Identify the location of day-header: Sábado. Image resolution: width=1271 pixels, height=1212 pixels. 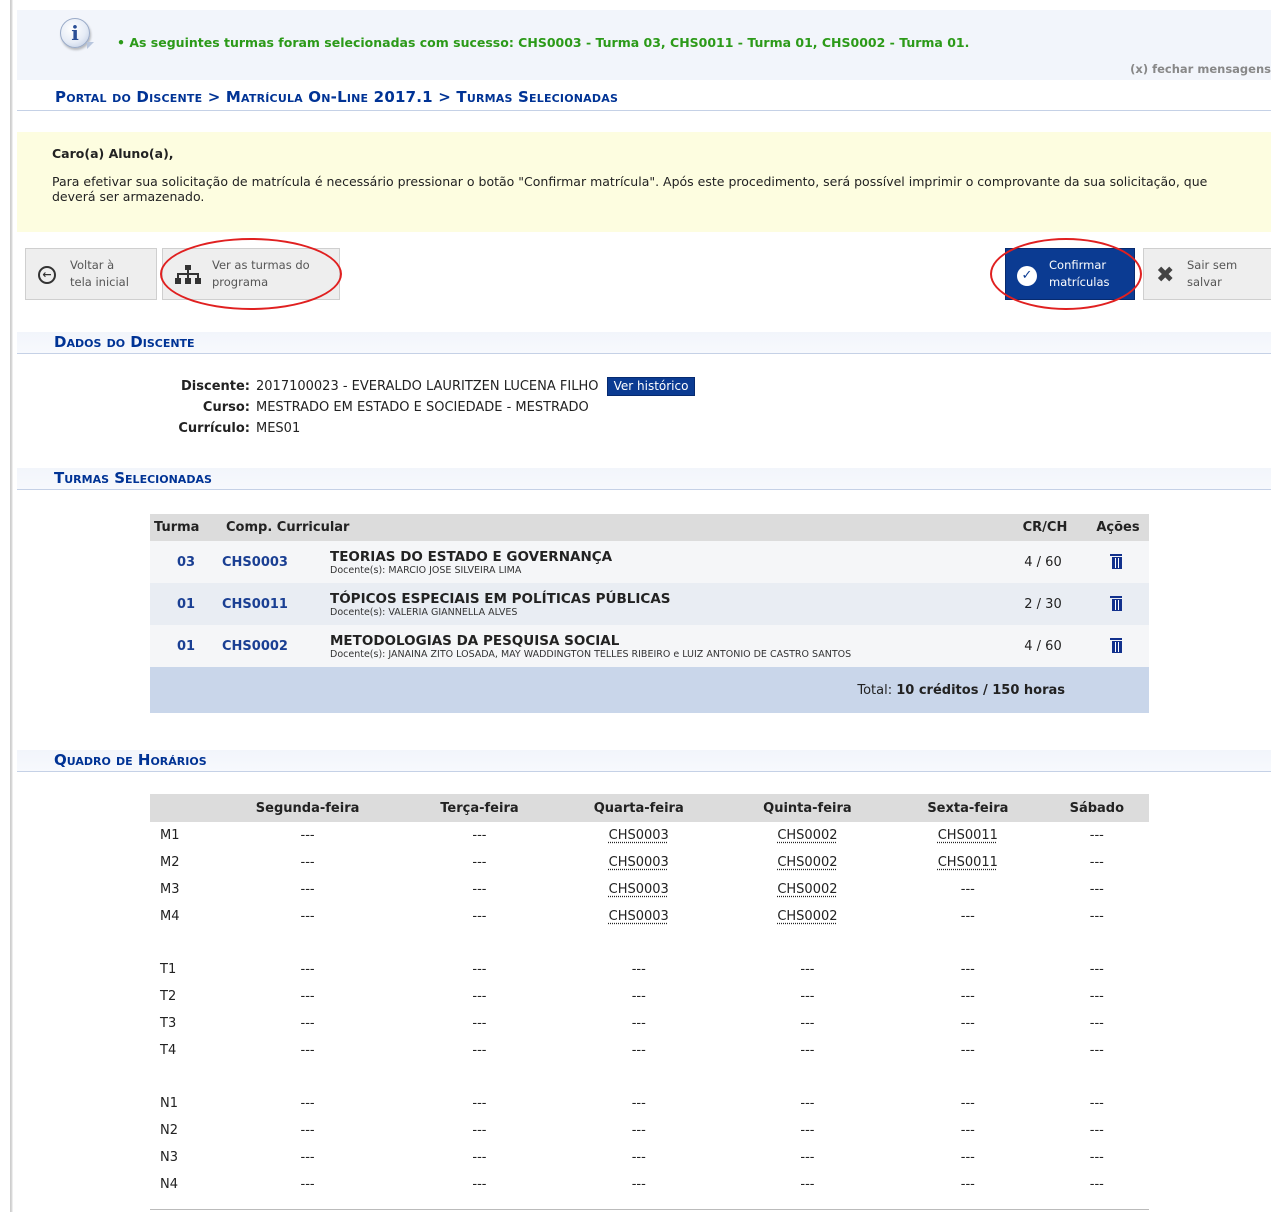
(1096, 808).